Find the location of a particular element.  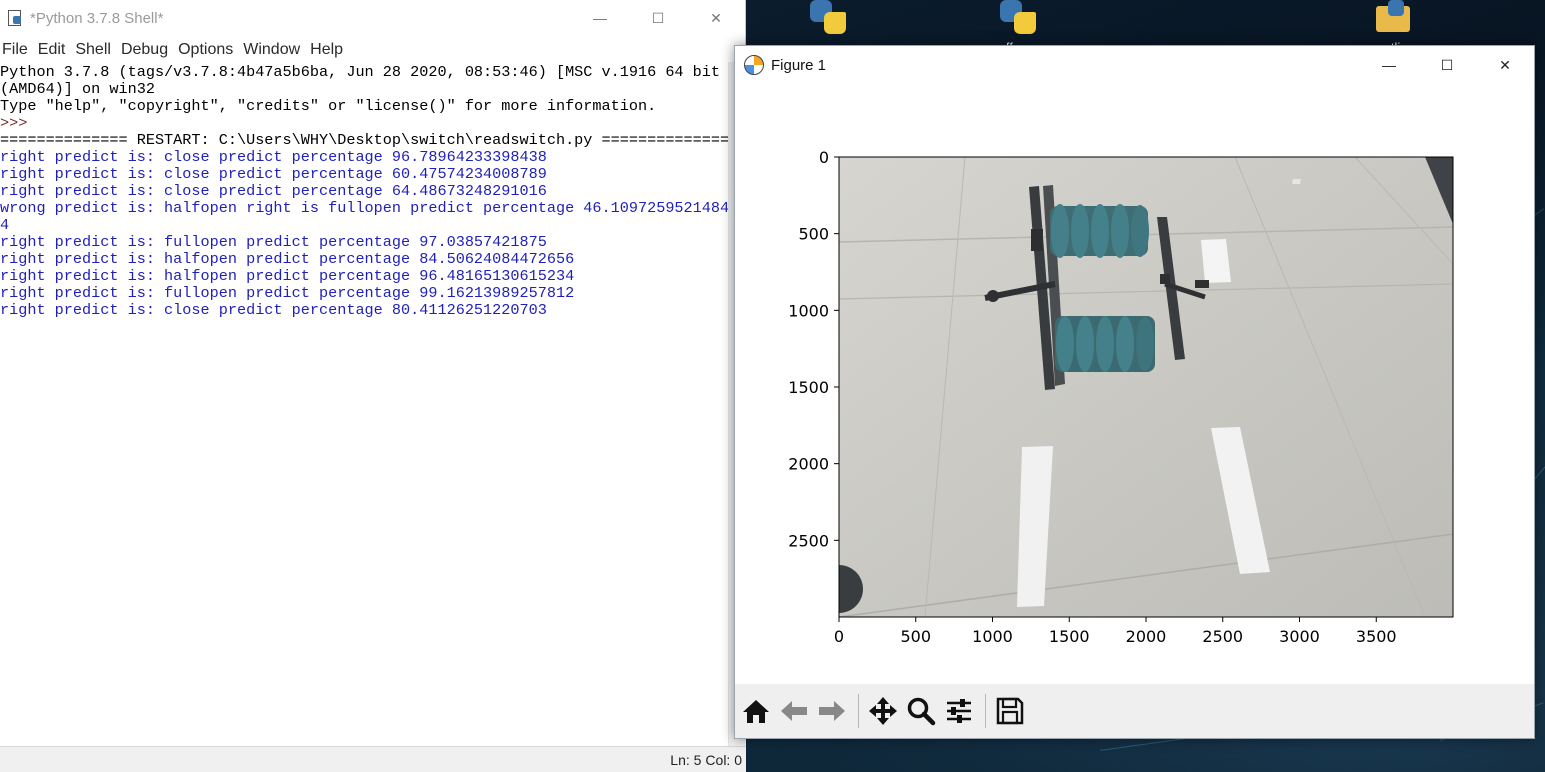

insulator-upper is located at coordinates (1099, 231).